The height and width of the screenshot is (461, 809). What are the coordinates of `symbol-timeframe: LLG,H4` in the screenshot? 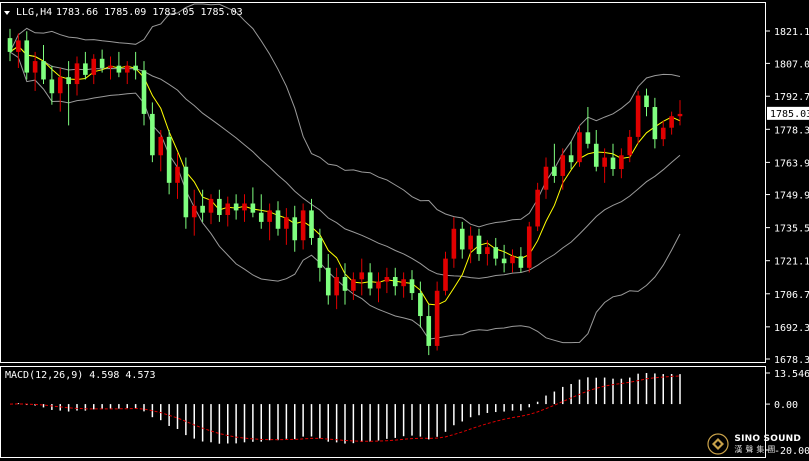 It's located at (34, 12).